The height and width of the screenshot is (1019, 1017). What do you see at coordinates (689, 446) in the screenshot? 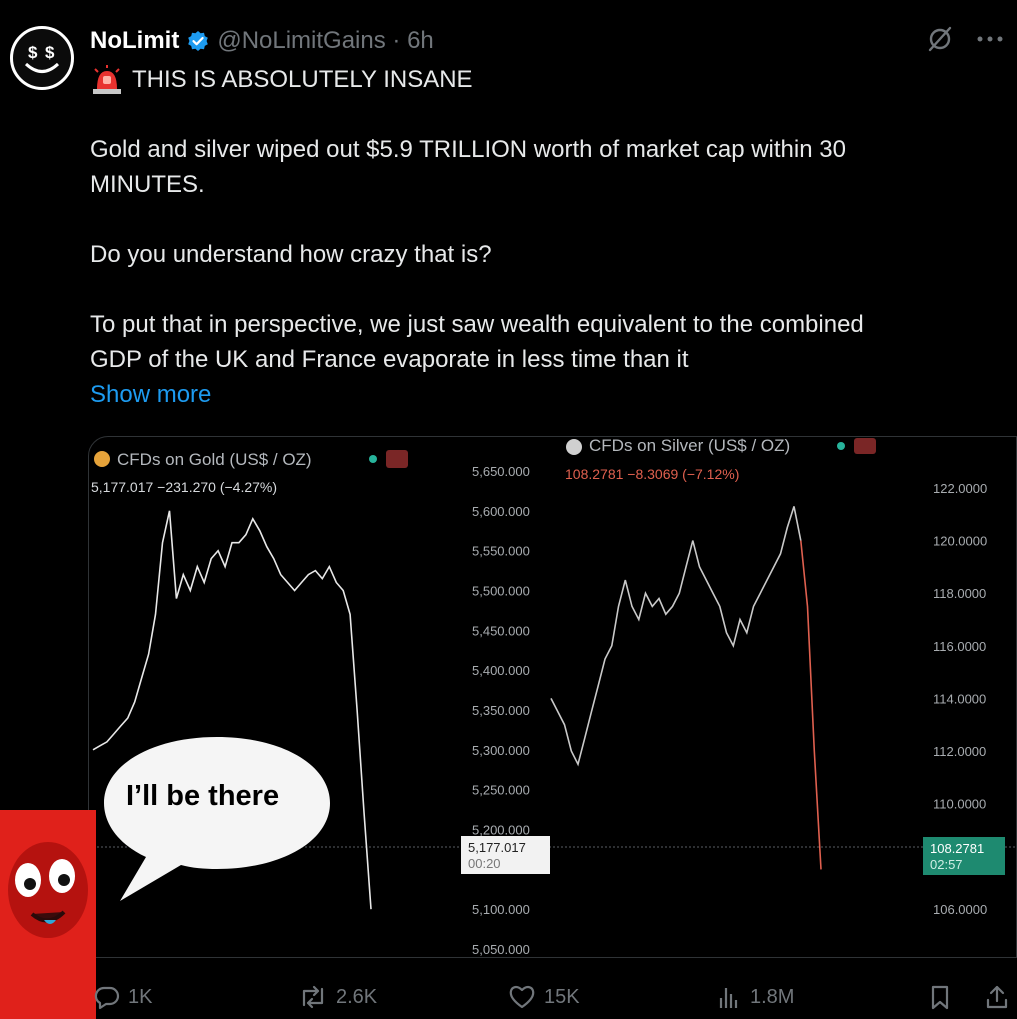
I see `silver-chart-title: CFDs on Silver (US$ / OZ)` at bounding box center [689, 446].